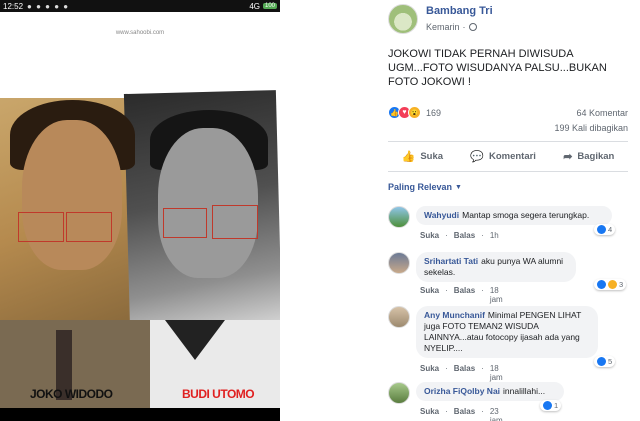 This screenshot has height=421, width=640. I want to click on reaction-count: 169, so click(434, 112).